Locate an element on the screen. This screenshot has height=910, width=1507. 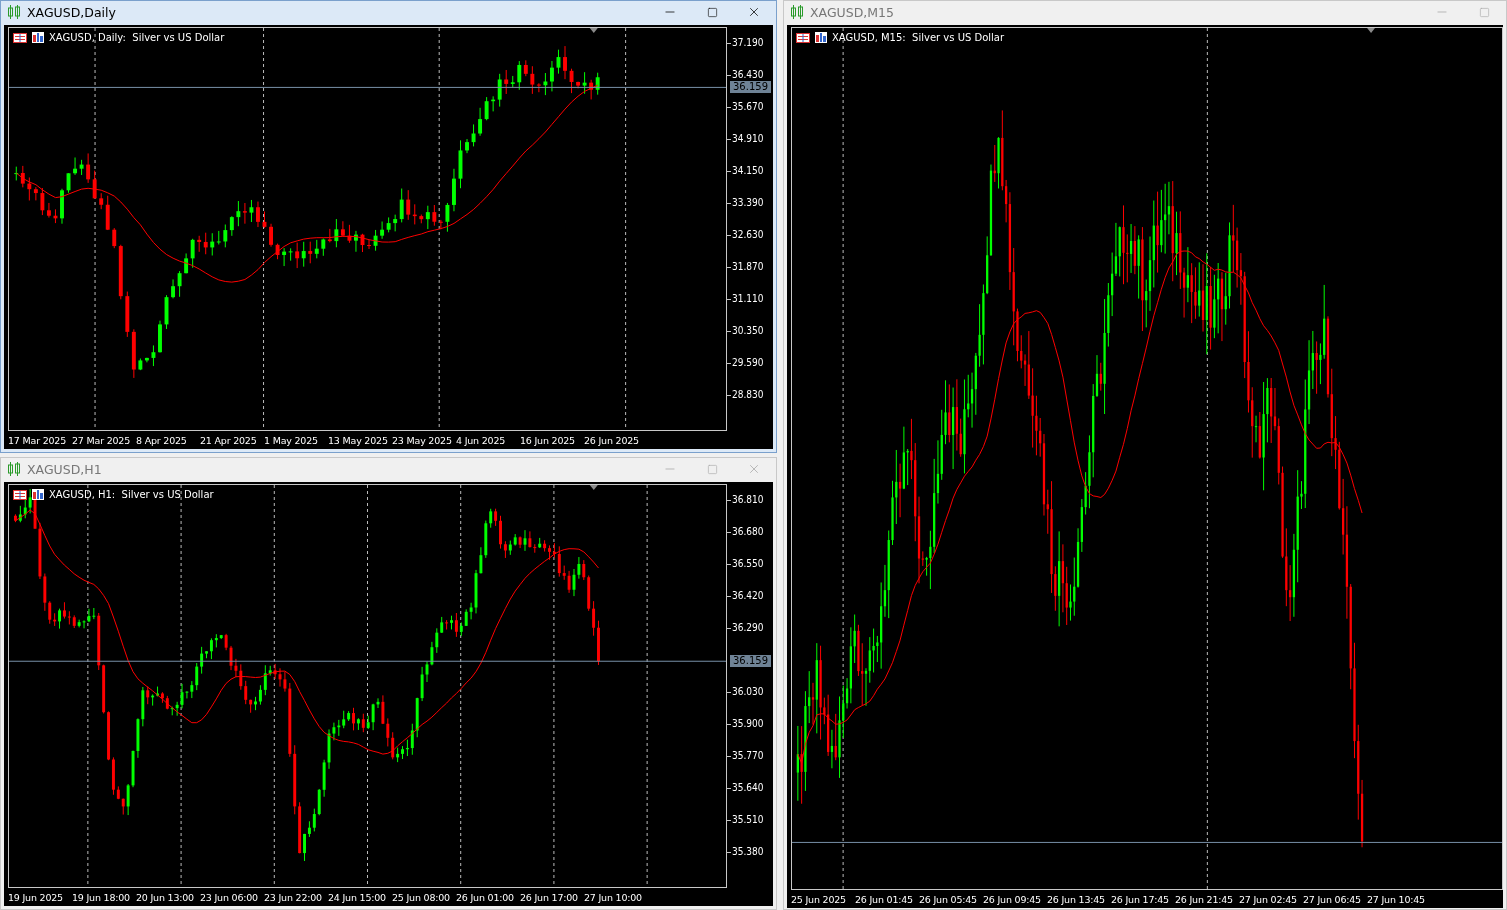
chart-header: XAGUSD, M15: Silver vs US Dollar is located at coordinates (918, 37).